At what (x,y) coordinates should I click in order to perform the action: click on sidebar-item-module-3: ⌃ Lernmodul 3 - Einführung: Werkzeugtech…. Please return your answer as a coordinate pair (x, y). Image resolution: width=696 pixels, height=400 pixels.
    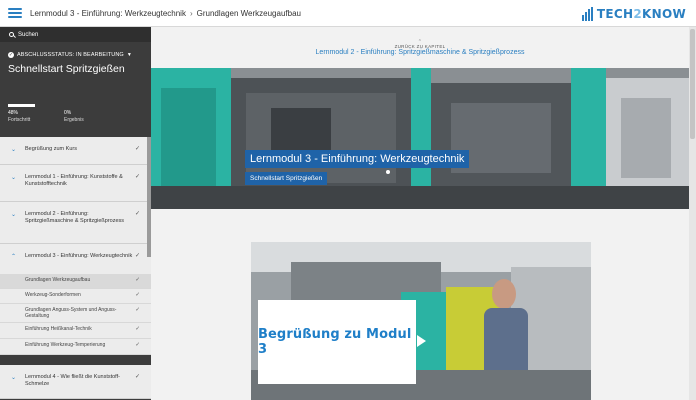
    Looking at the image, I should click on (75, 259).